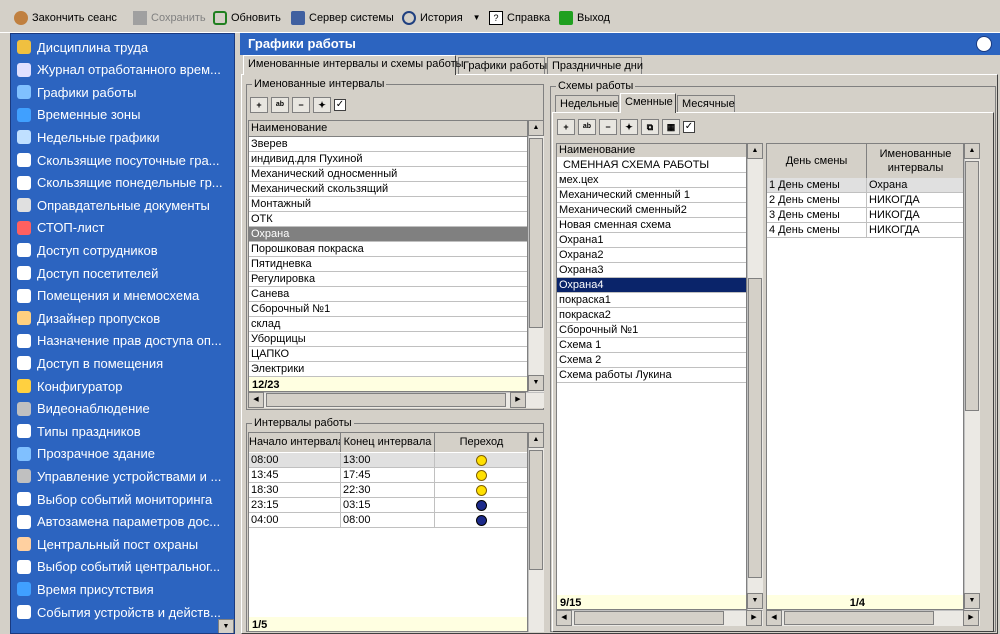  I want to click on table-row: Пятидневка, so click(388, 264).